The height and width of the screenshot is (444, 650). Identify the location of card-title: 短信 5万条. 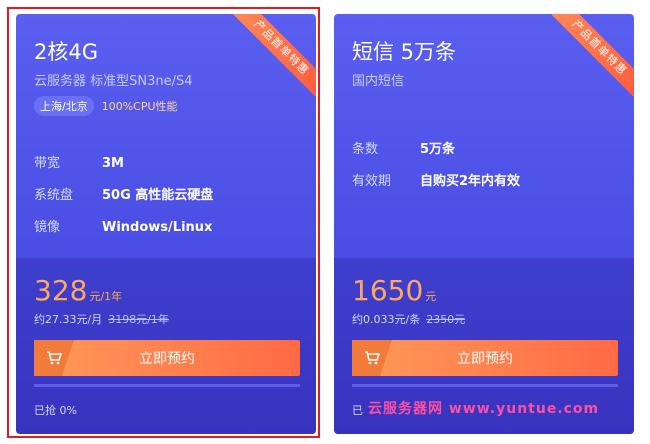
(404, 52).